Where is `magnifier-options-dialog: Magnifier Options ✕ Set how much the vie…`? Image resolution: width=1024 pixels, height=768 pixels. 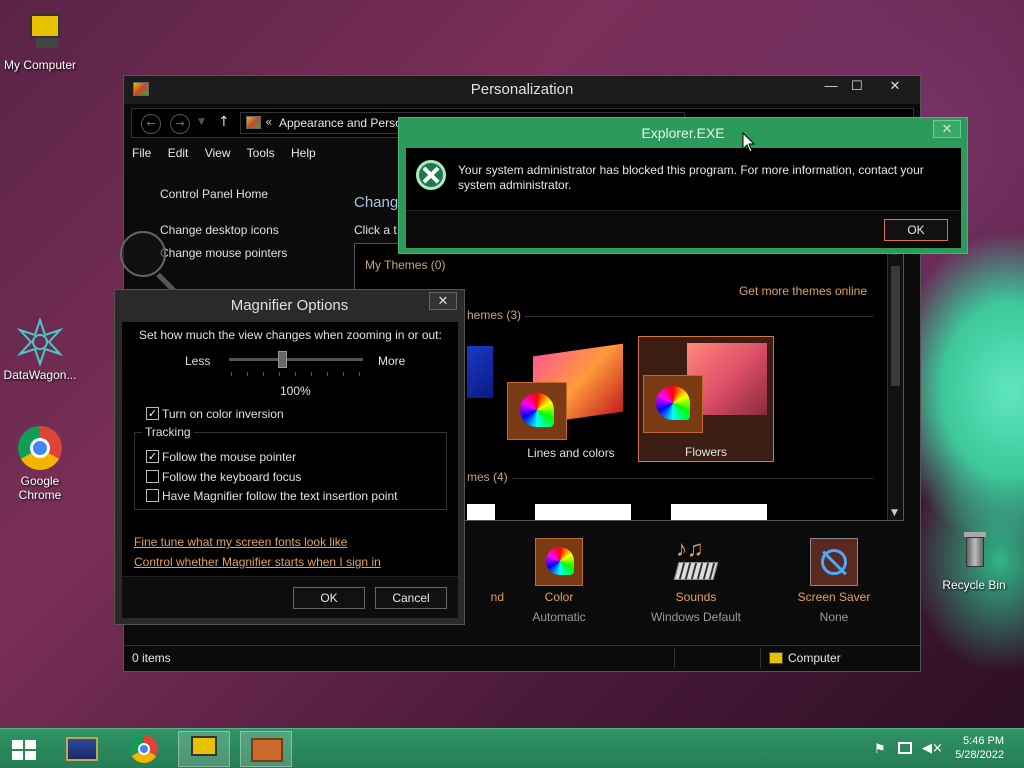 magnifier-options-dialog: Magnifier Options ✕ Set how much the vie… is located at coordinates (289, 457).